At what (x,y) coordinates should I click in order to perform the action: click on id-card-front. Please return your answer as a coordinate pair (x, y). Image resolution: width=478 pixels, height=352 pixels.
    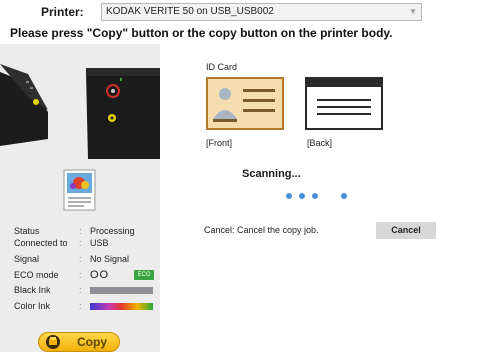
    Looking at the image, I should click on (245, 103).